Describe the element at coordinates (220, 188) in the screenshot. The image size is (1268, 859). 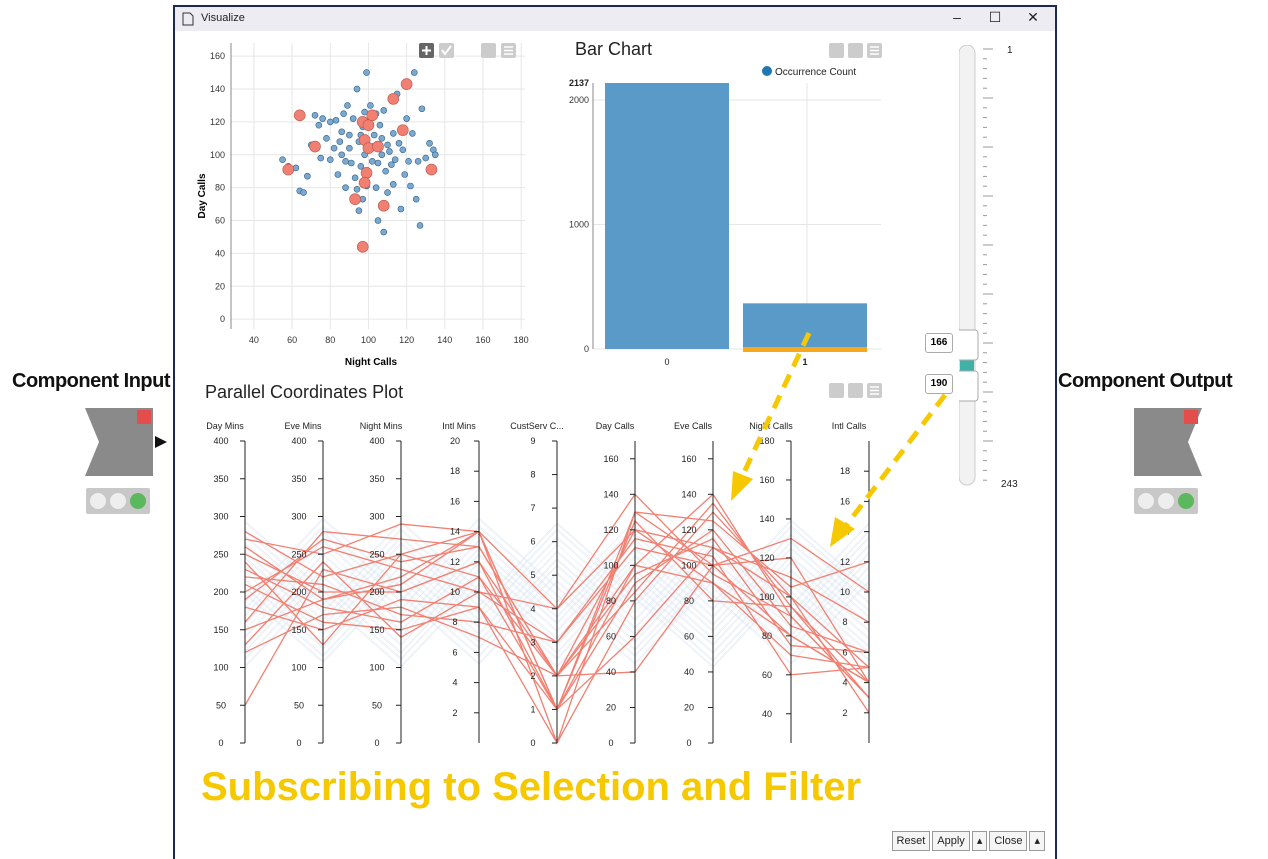
I see `scatter-y-tick: 80` at that location.